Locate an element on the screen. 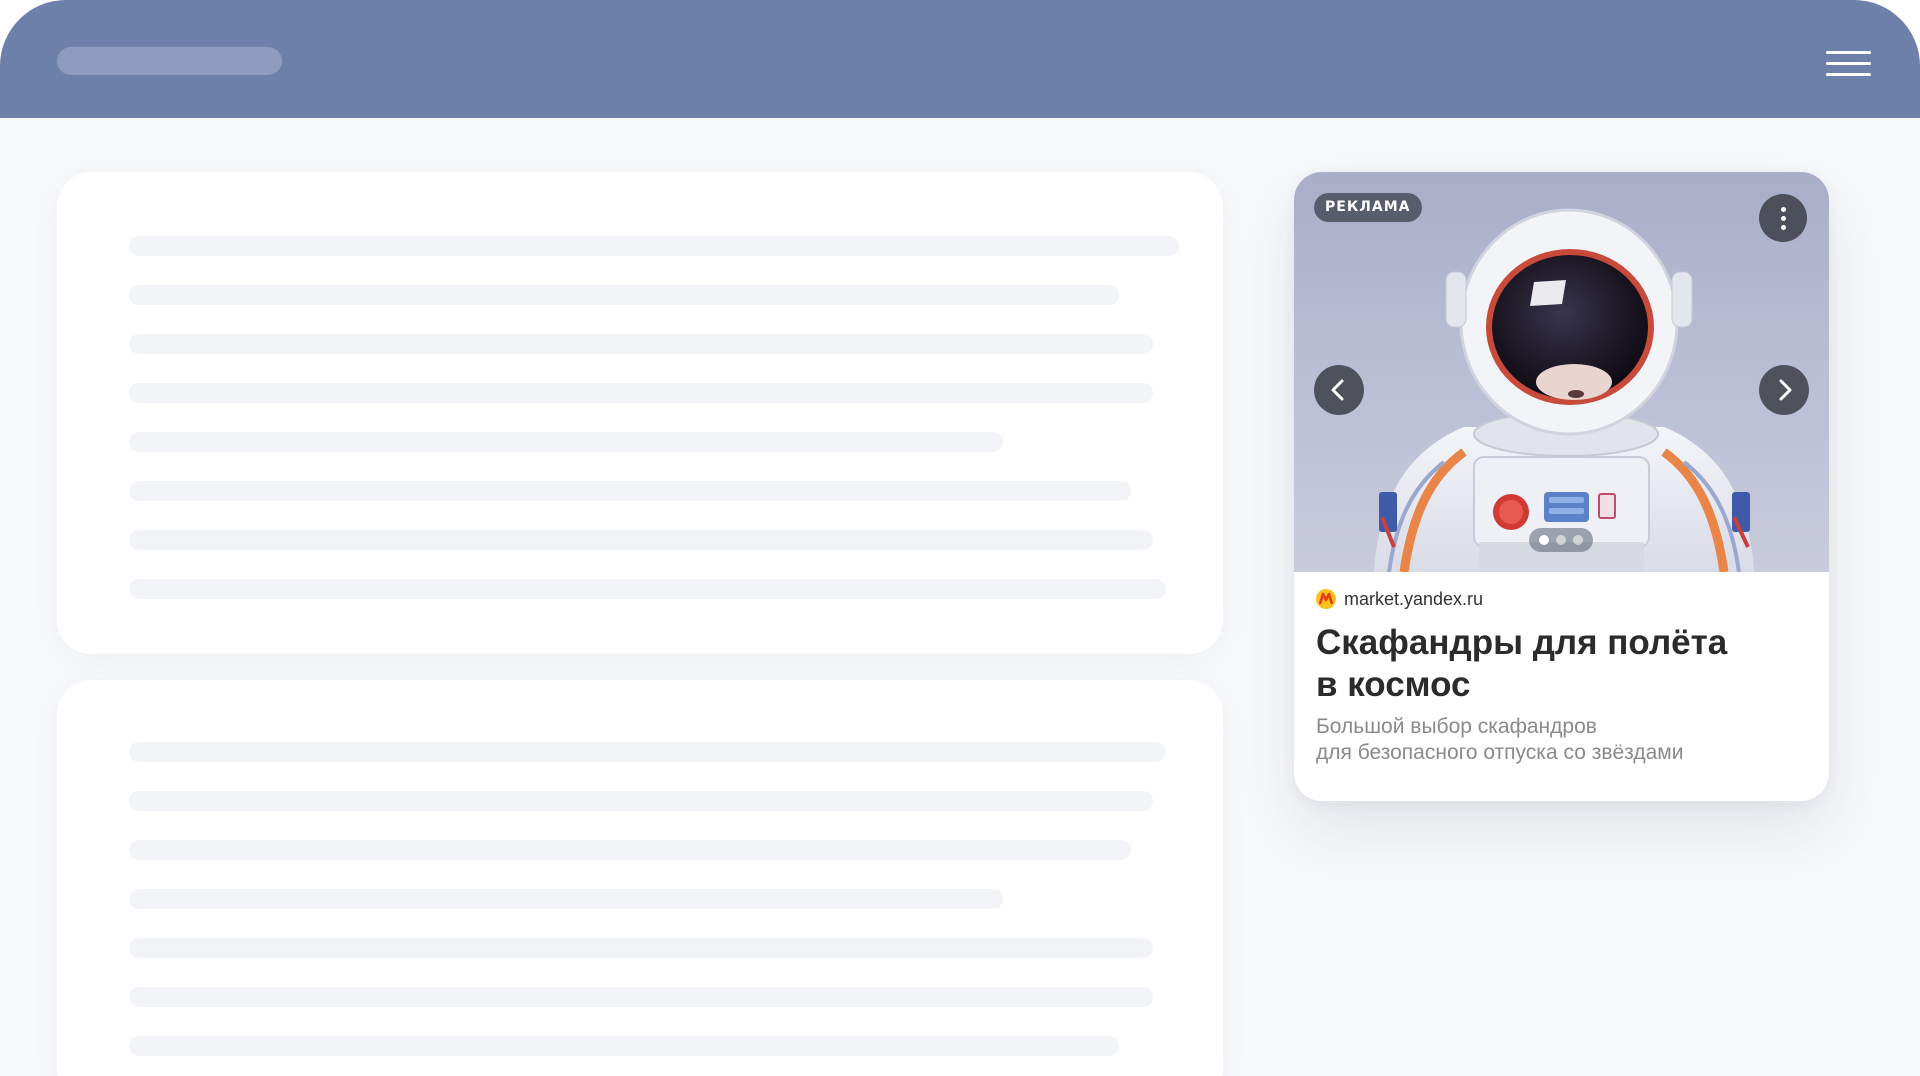 The image size is (1920, 1076). carousel-pagination is located at coordinates (1561, 540).